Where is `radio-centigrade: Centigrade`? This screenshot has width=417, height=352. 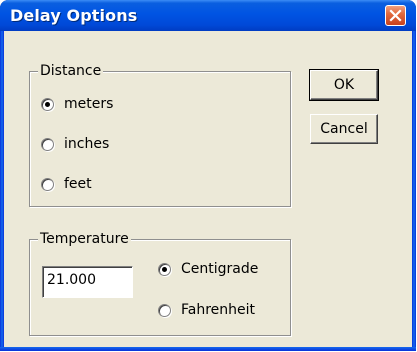
radio-centigrade: Centigrade is located at coordinates (208, 269).